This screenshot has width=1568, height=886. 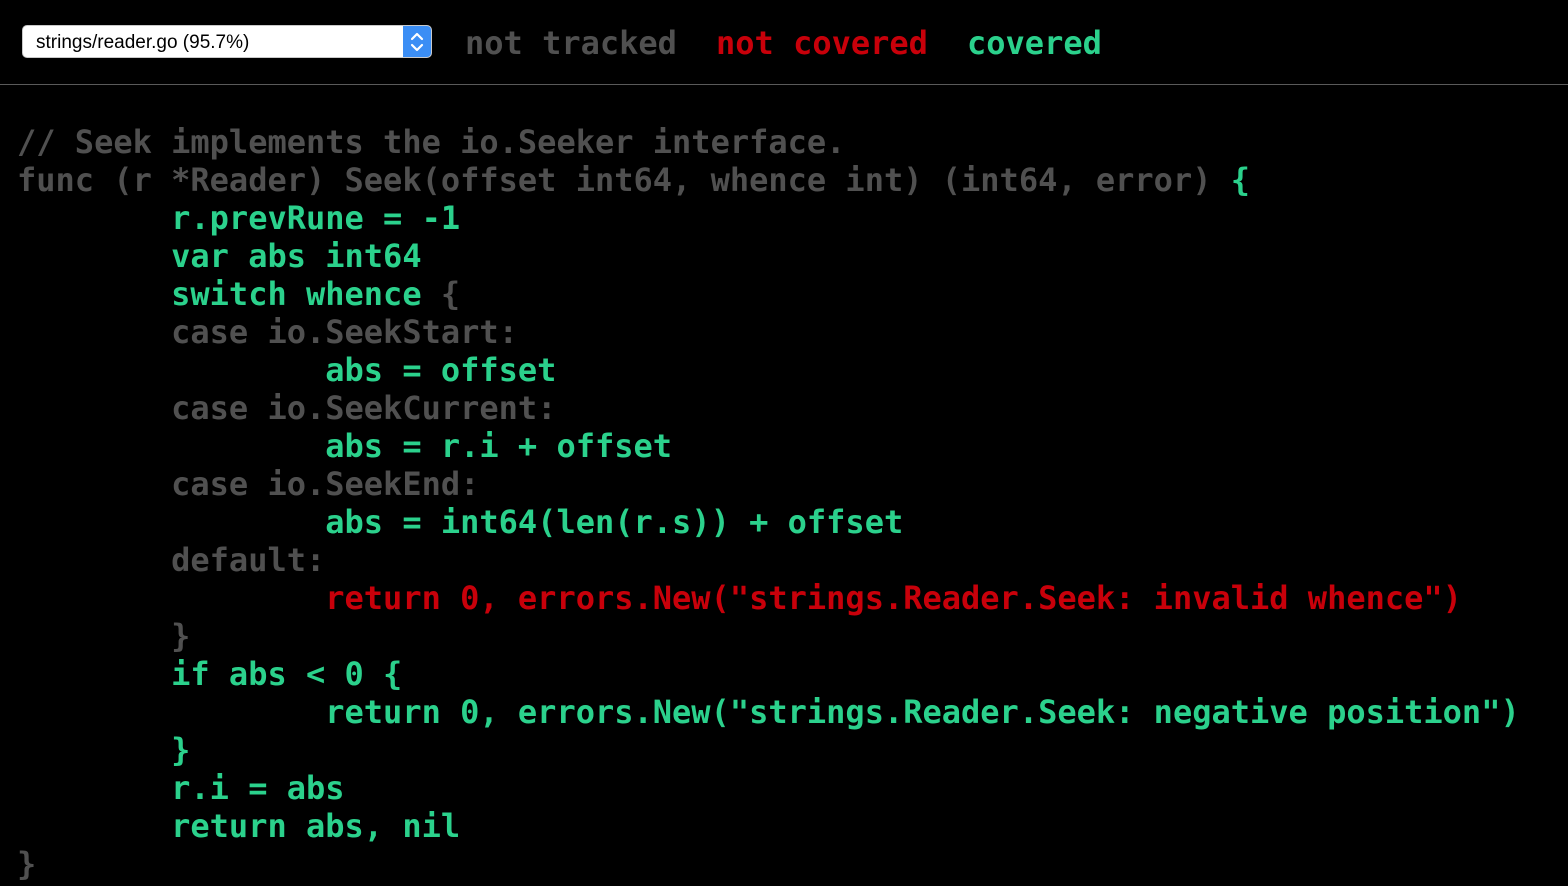 I want to click on code-line: r.prevRune = -1, so click(x=768, y=218).